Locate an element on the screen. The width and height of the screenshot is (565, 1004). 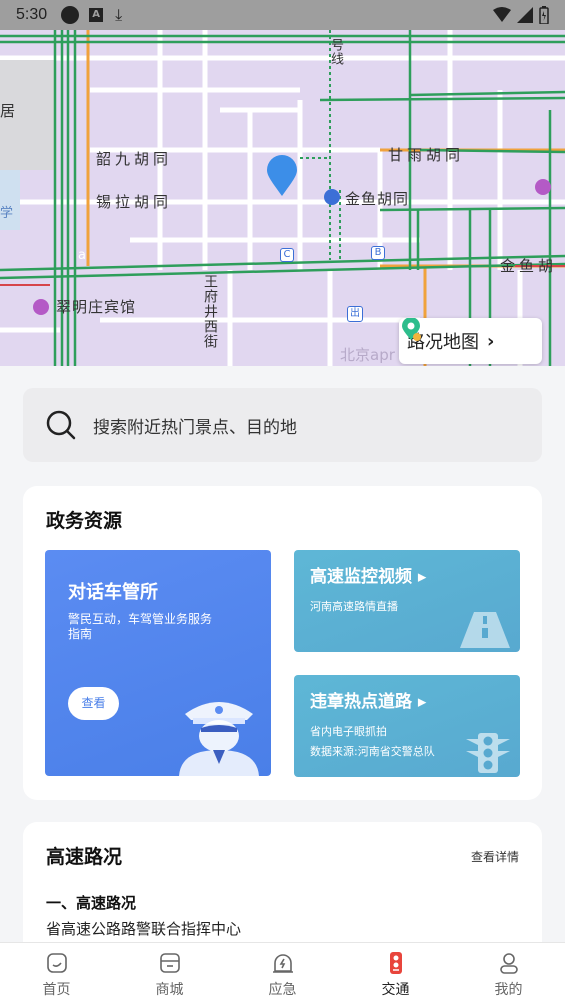
download-icon: ⤓ is located at coordinates (119, 14).